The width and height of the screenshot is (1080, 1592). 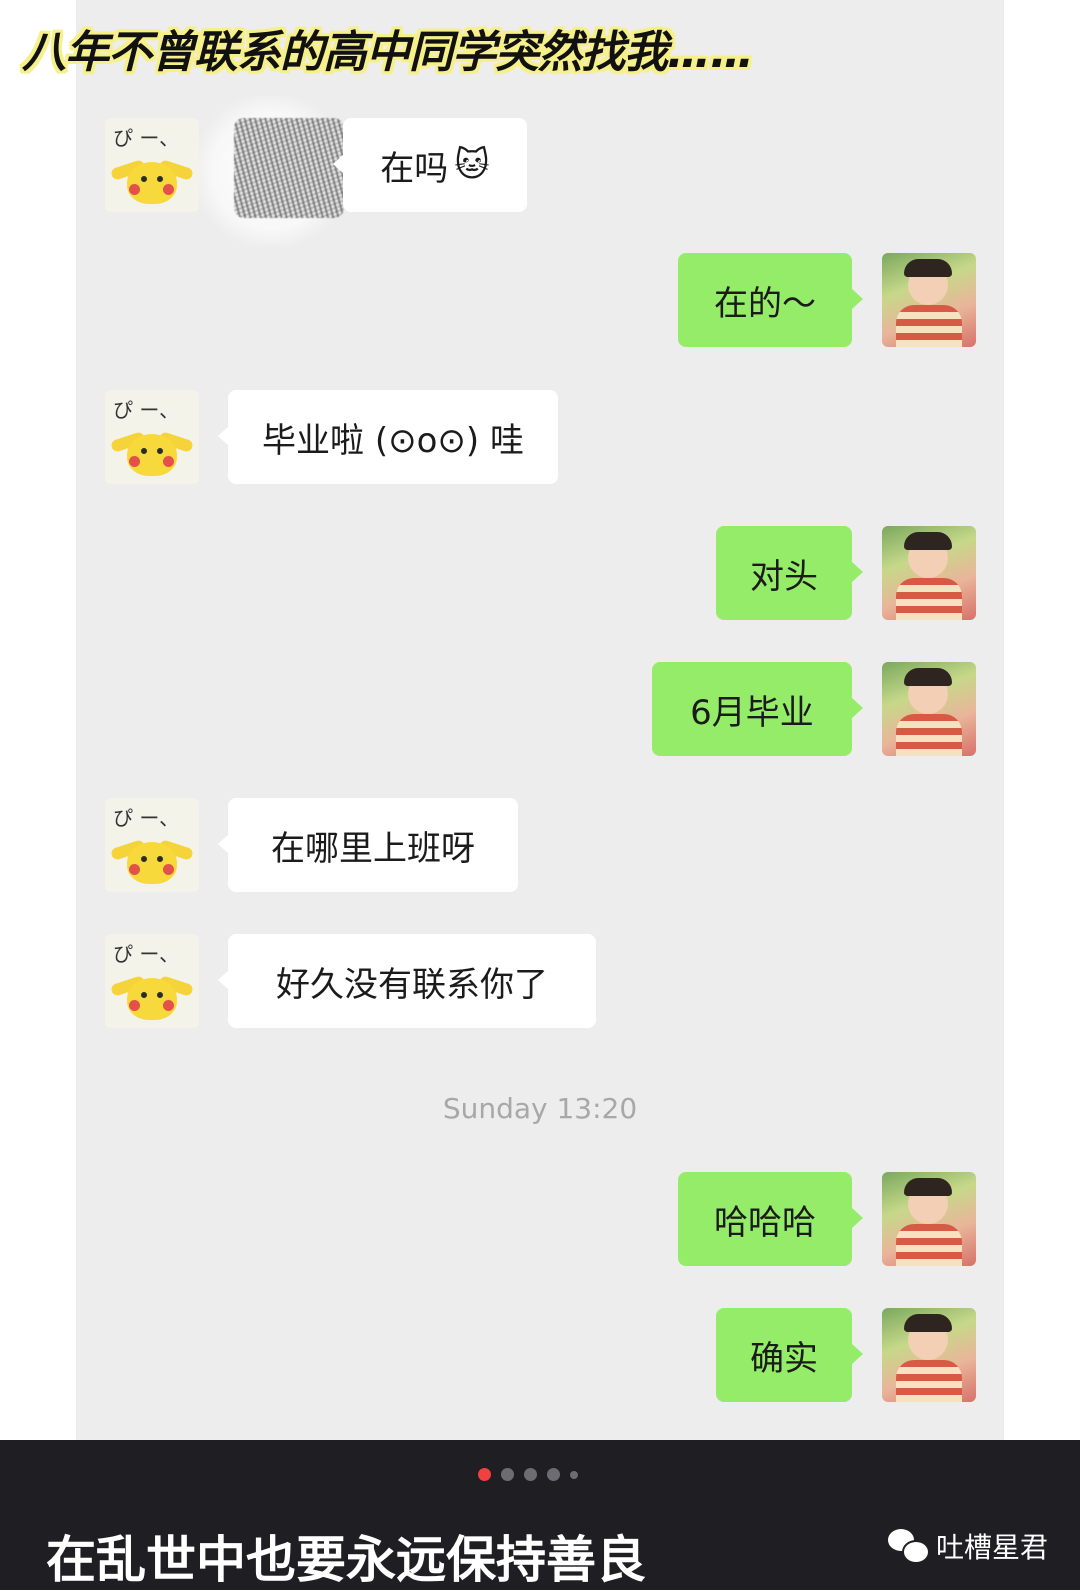 I want to click on message-bubble-received: 毕业啦 (⊙o⊙) 哇, so click(x=388, y=437).